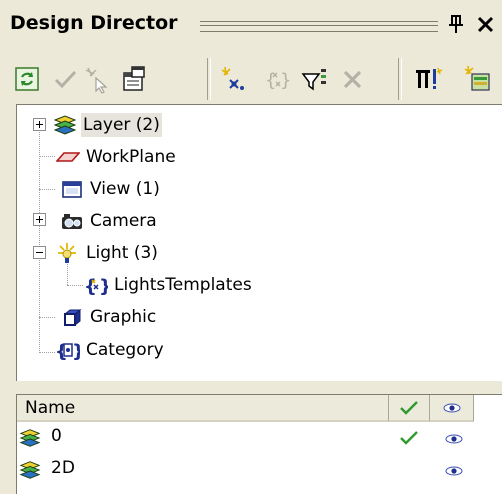 The image size is (502, 494). I want to click on graphic-icon, so click(72, 317).